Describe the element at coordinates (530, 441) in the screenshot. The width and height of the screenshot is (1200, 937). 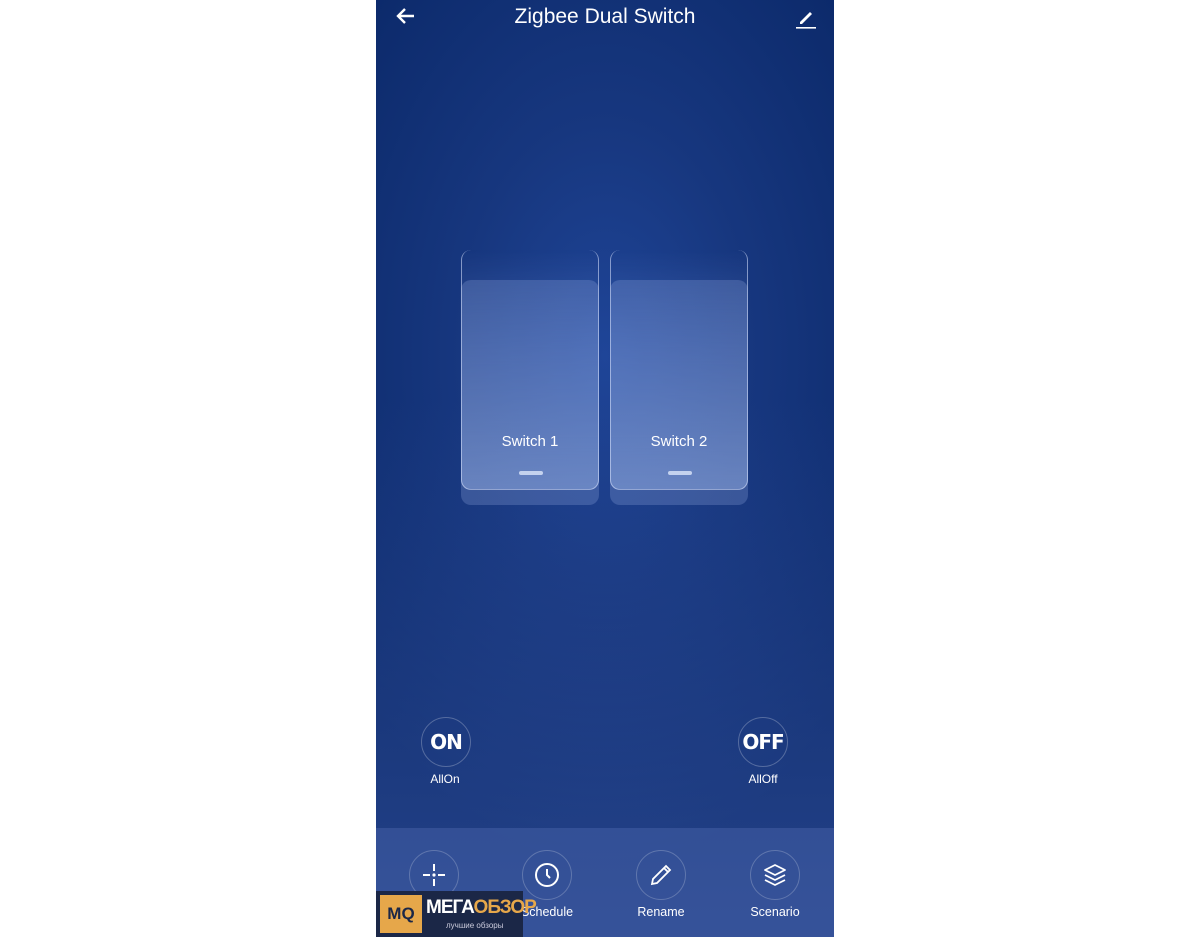
I see `switch-label: Switch 1` at that location.